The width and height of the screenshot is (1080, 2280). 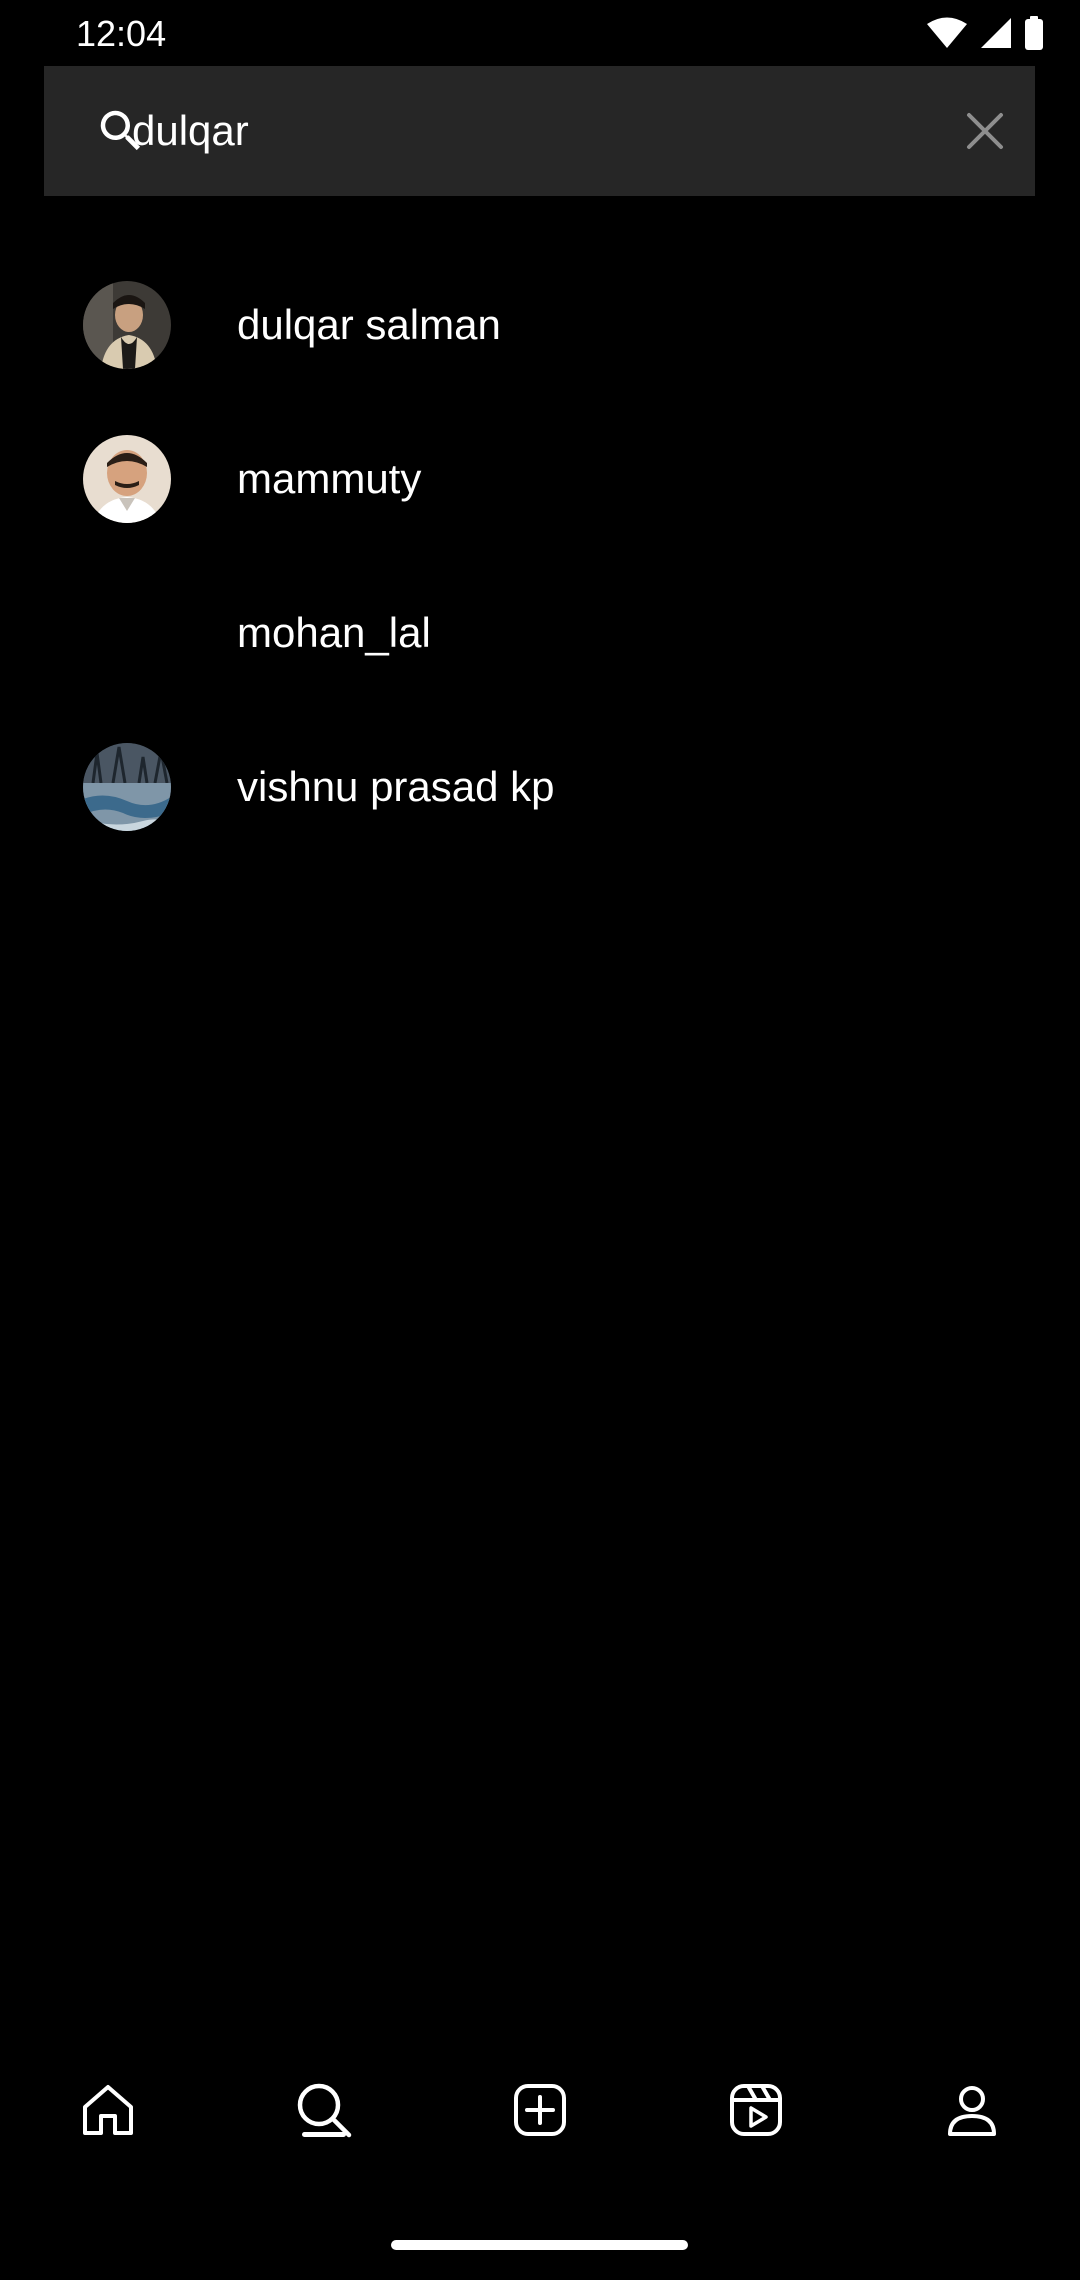 I want to click on bottom-navigation-bar, so click(x=540, y=2110).